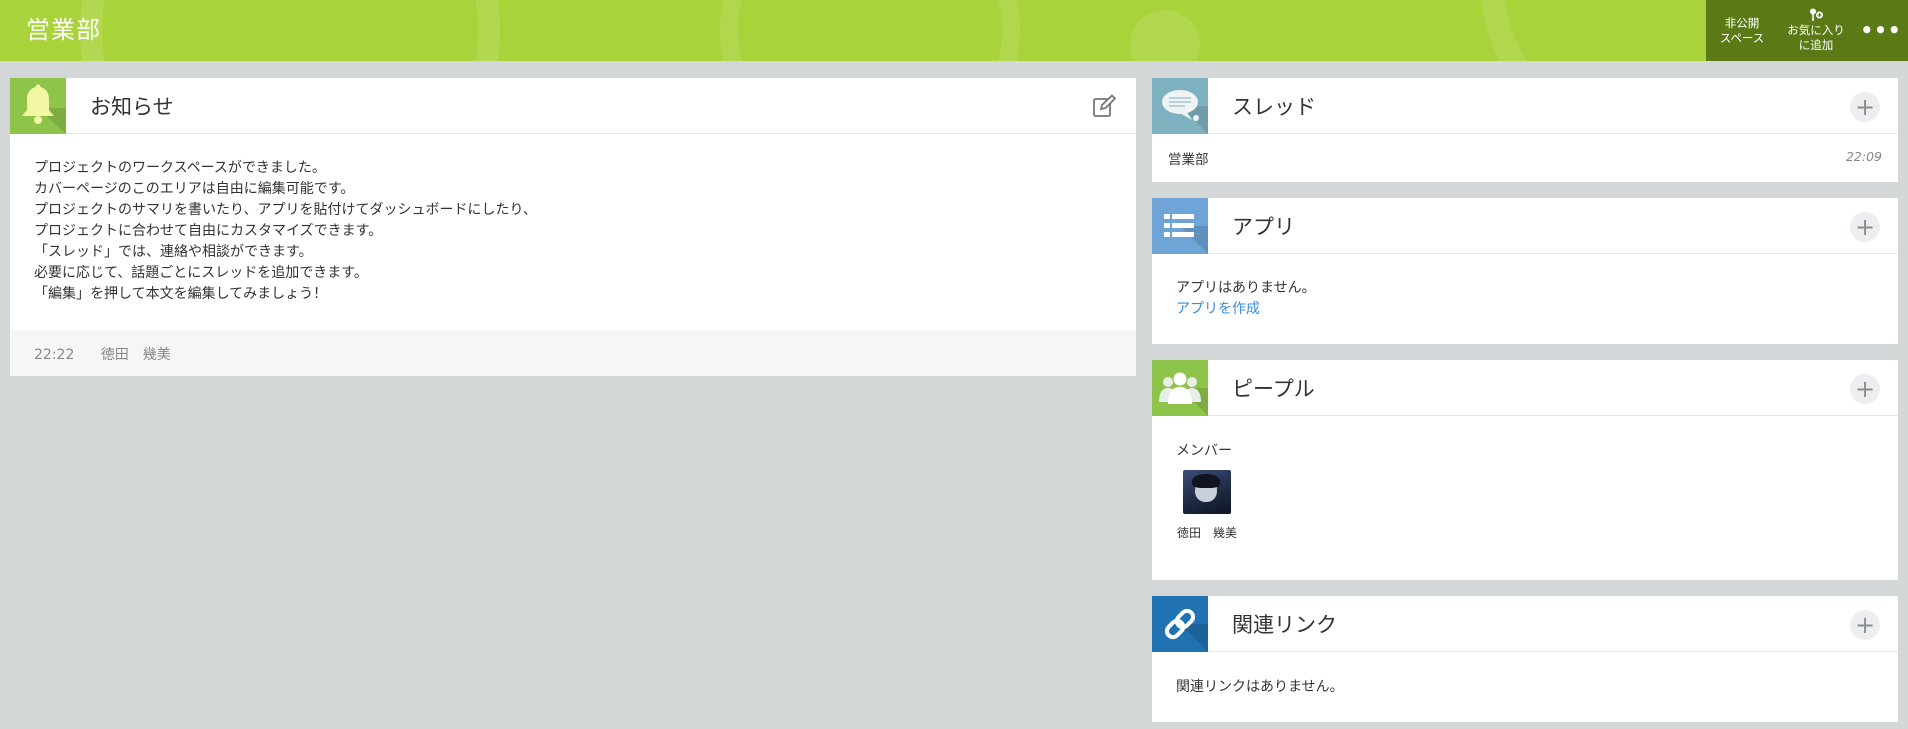 This screenshot has width=1908, height=729. Describe the element at coordinates (1263, 227) in the screenshot. I see `apps-title: アプリ` at that location.